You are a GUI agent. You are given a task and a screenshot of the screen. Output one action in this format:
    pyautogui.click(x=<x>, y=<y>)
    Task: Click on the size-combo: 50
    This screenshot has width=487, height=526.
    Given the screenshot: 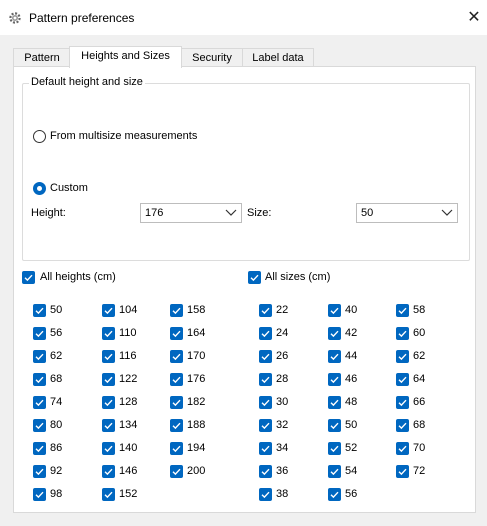 What is the action you would take?
    pyautogui.click(x=407, y=213)
    